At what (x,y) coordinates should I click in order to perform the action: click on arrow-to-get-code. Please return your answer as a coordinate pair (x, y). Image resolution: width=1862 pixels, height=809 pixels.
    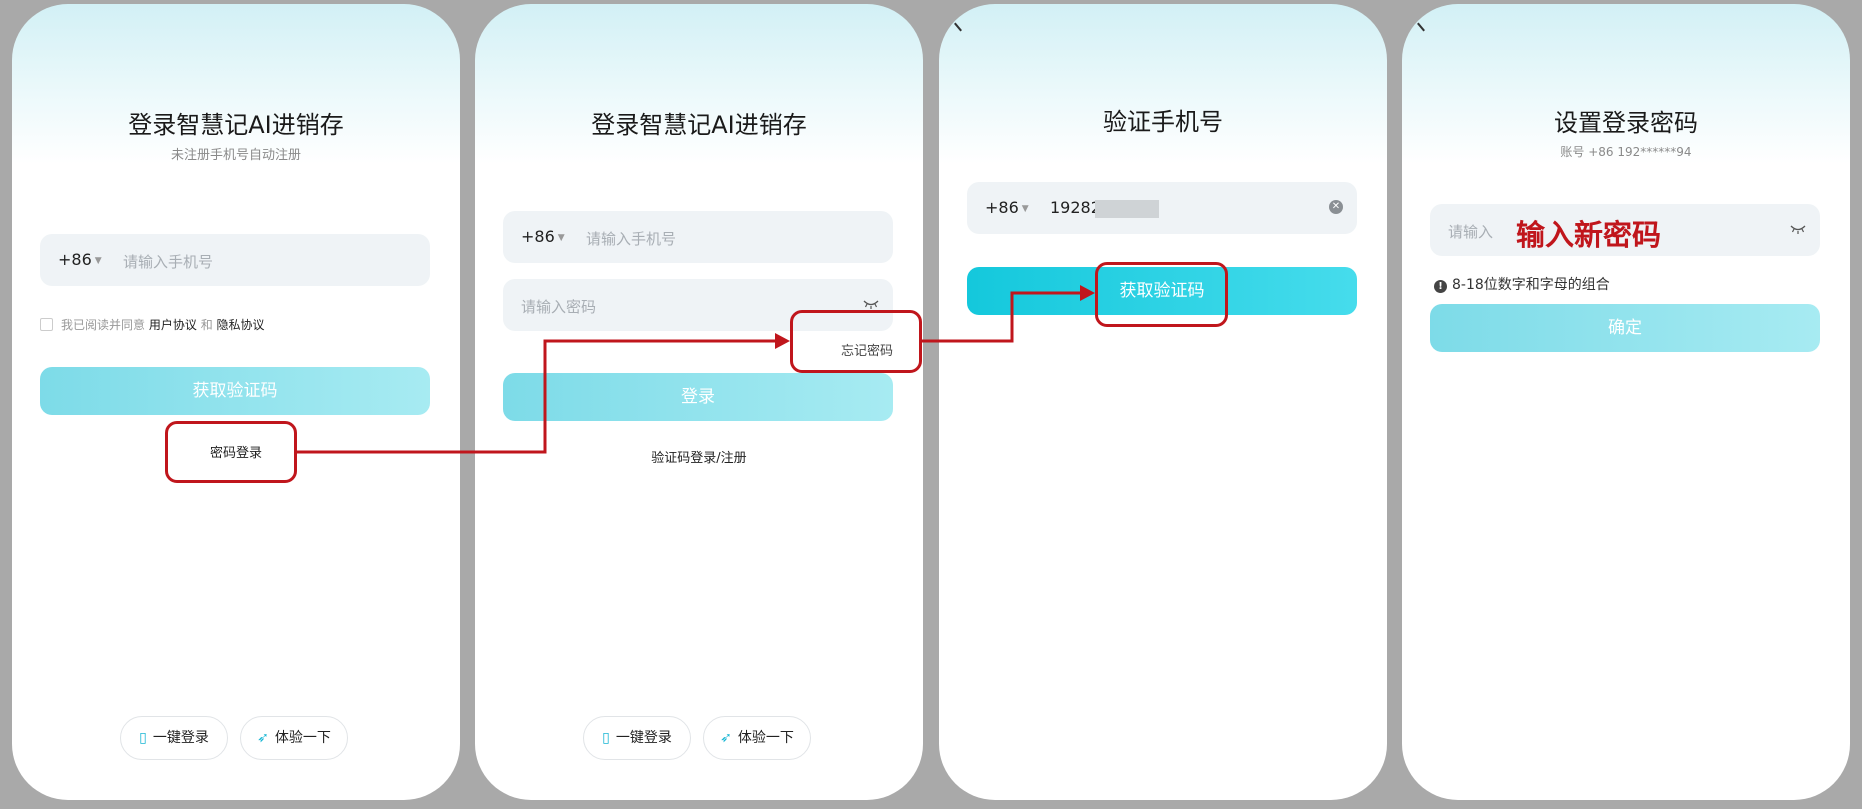
    Looking at the image, I should click on (1007, 317).